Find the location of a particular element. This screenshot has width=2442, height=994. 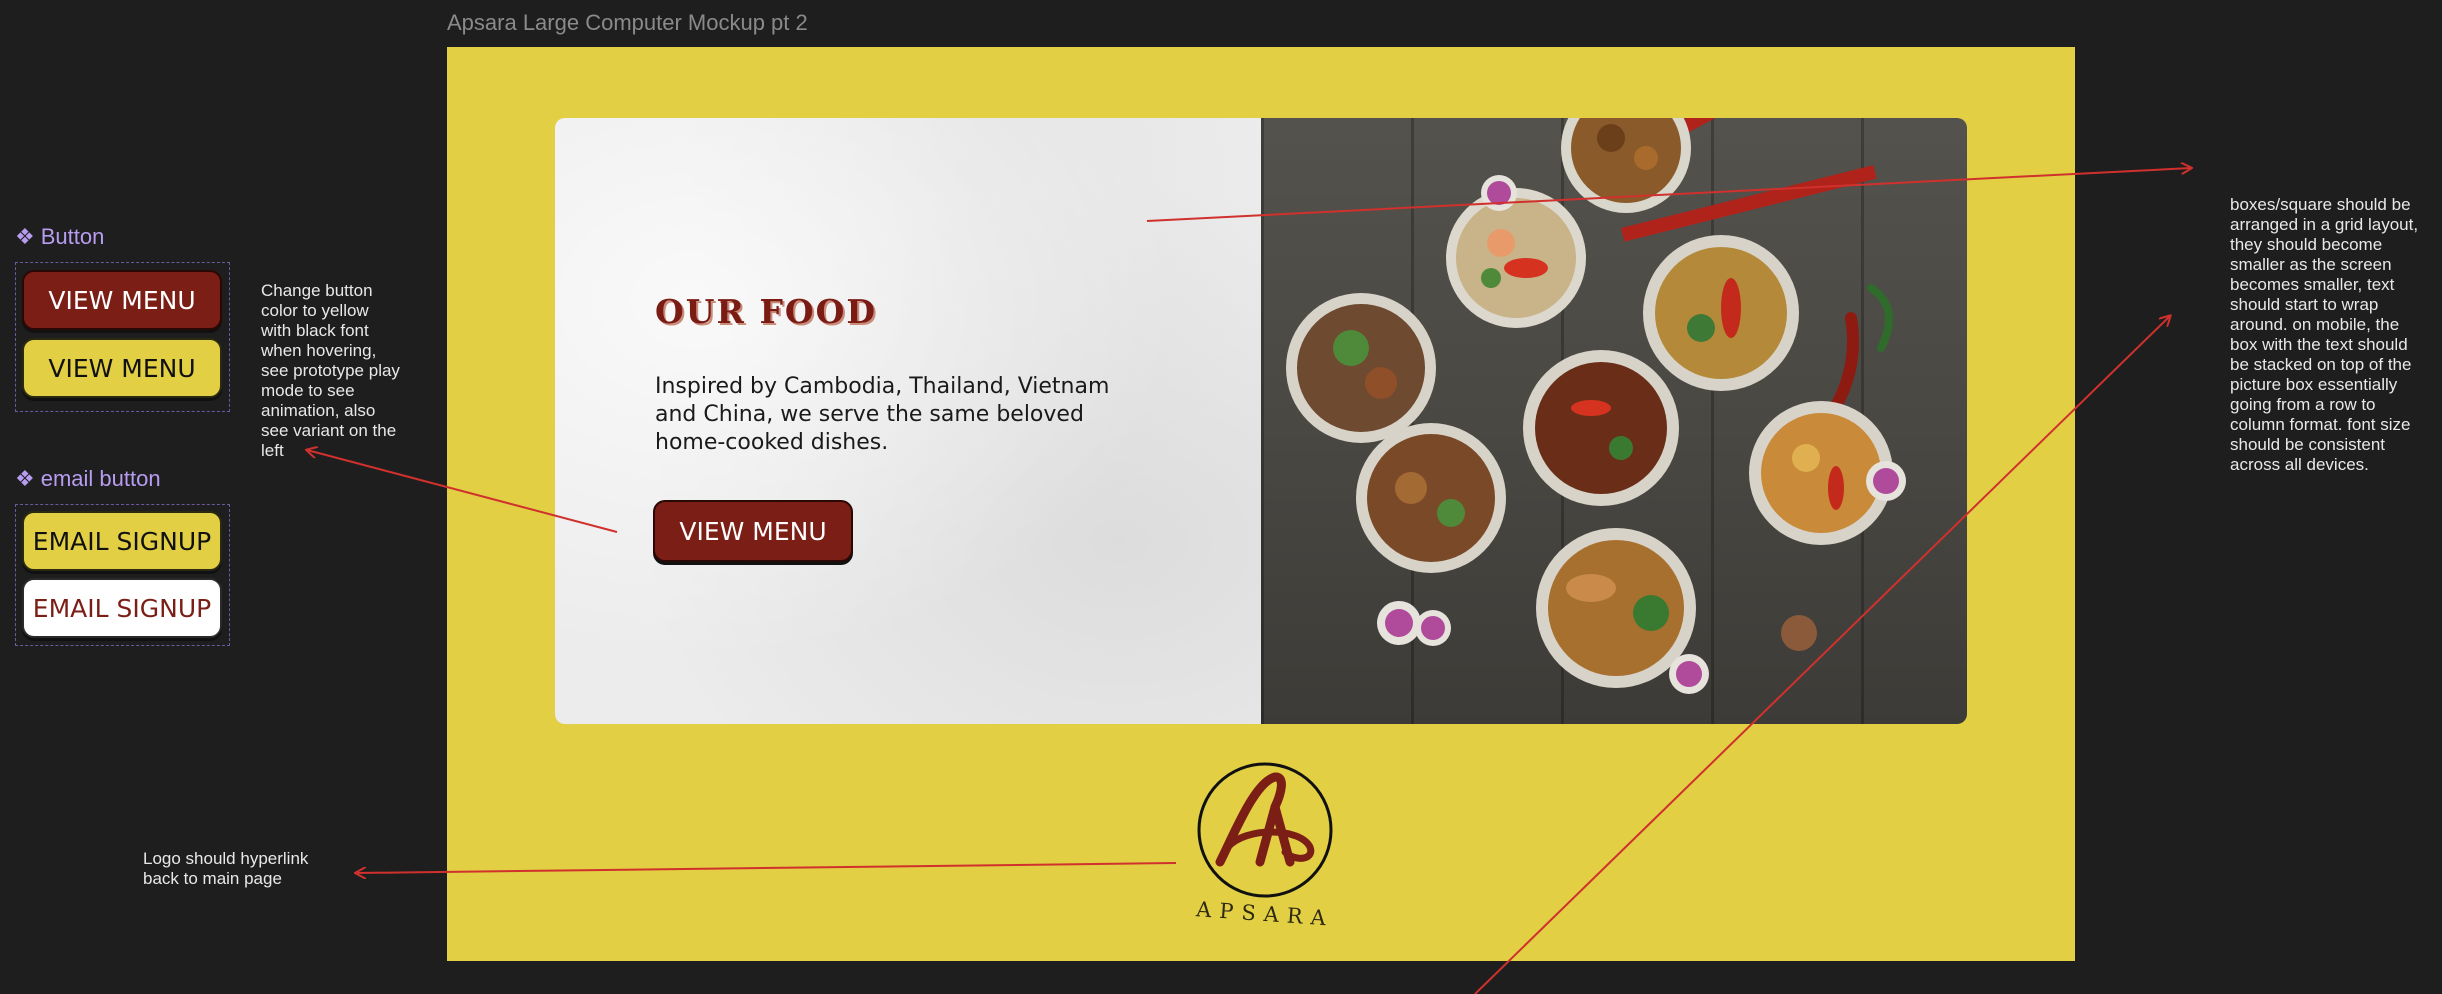

button-component-name: Button is located at coordinates (72, 236).